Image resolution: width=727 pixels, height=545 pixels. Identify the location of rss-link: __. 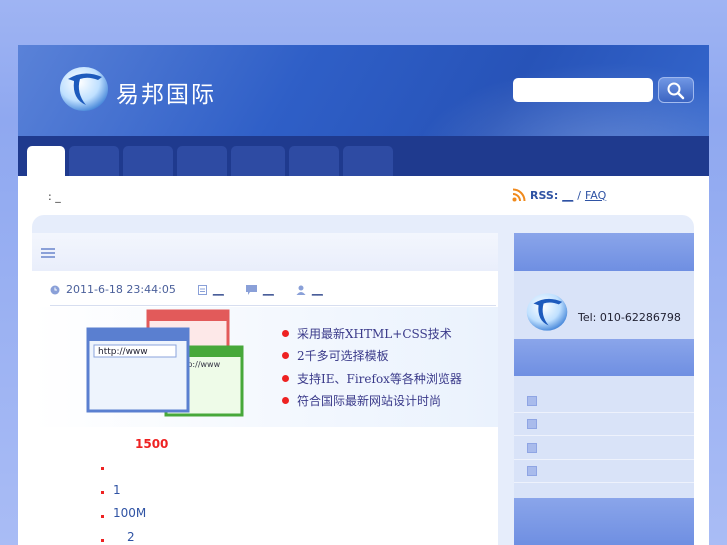
(567, 195).